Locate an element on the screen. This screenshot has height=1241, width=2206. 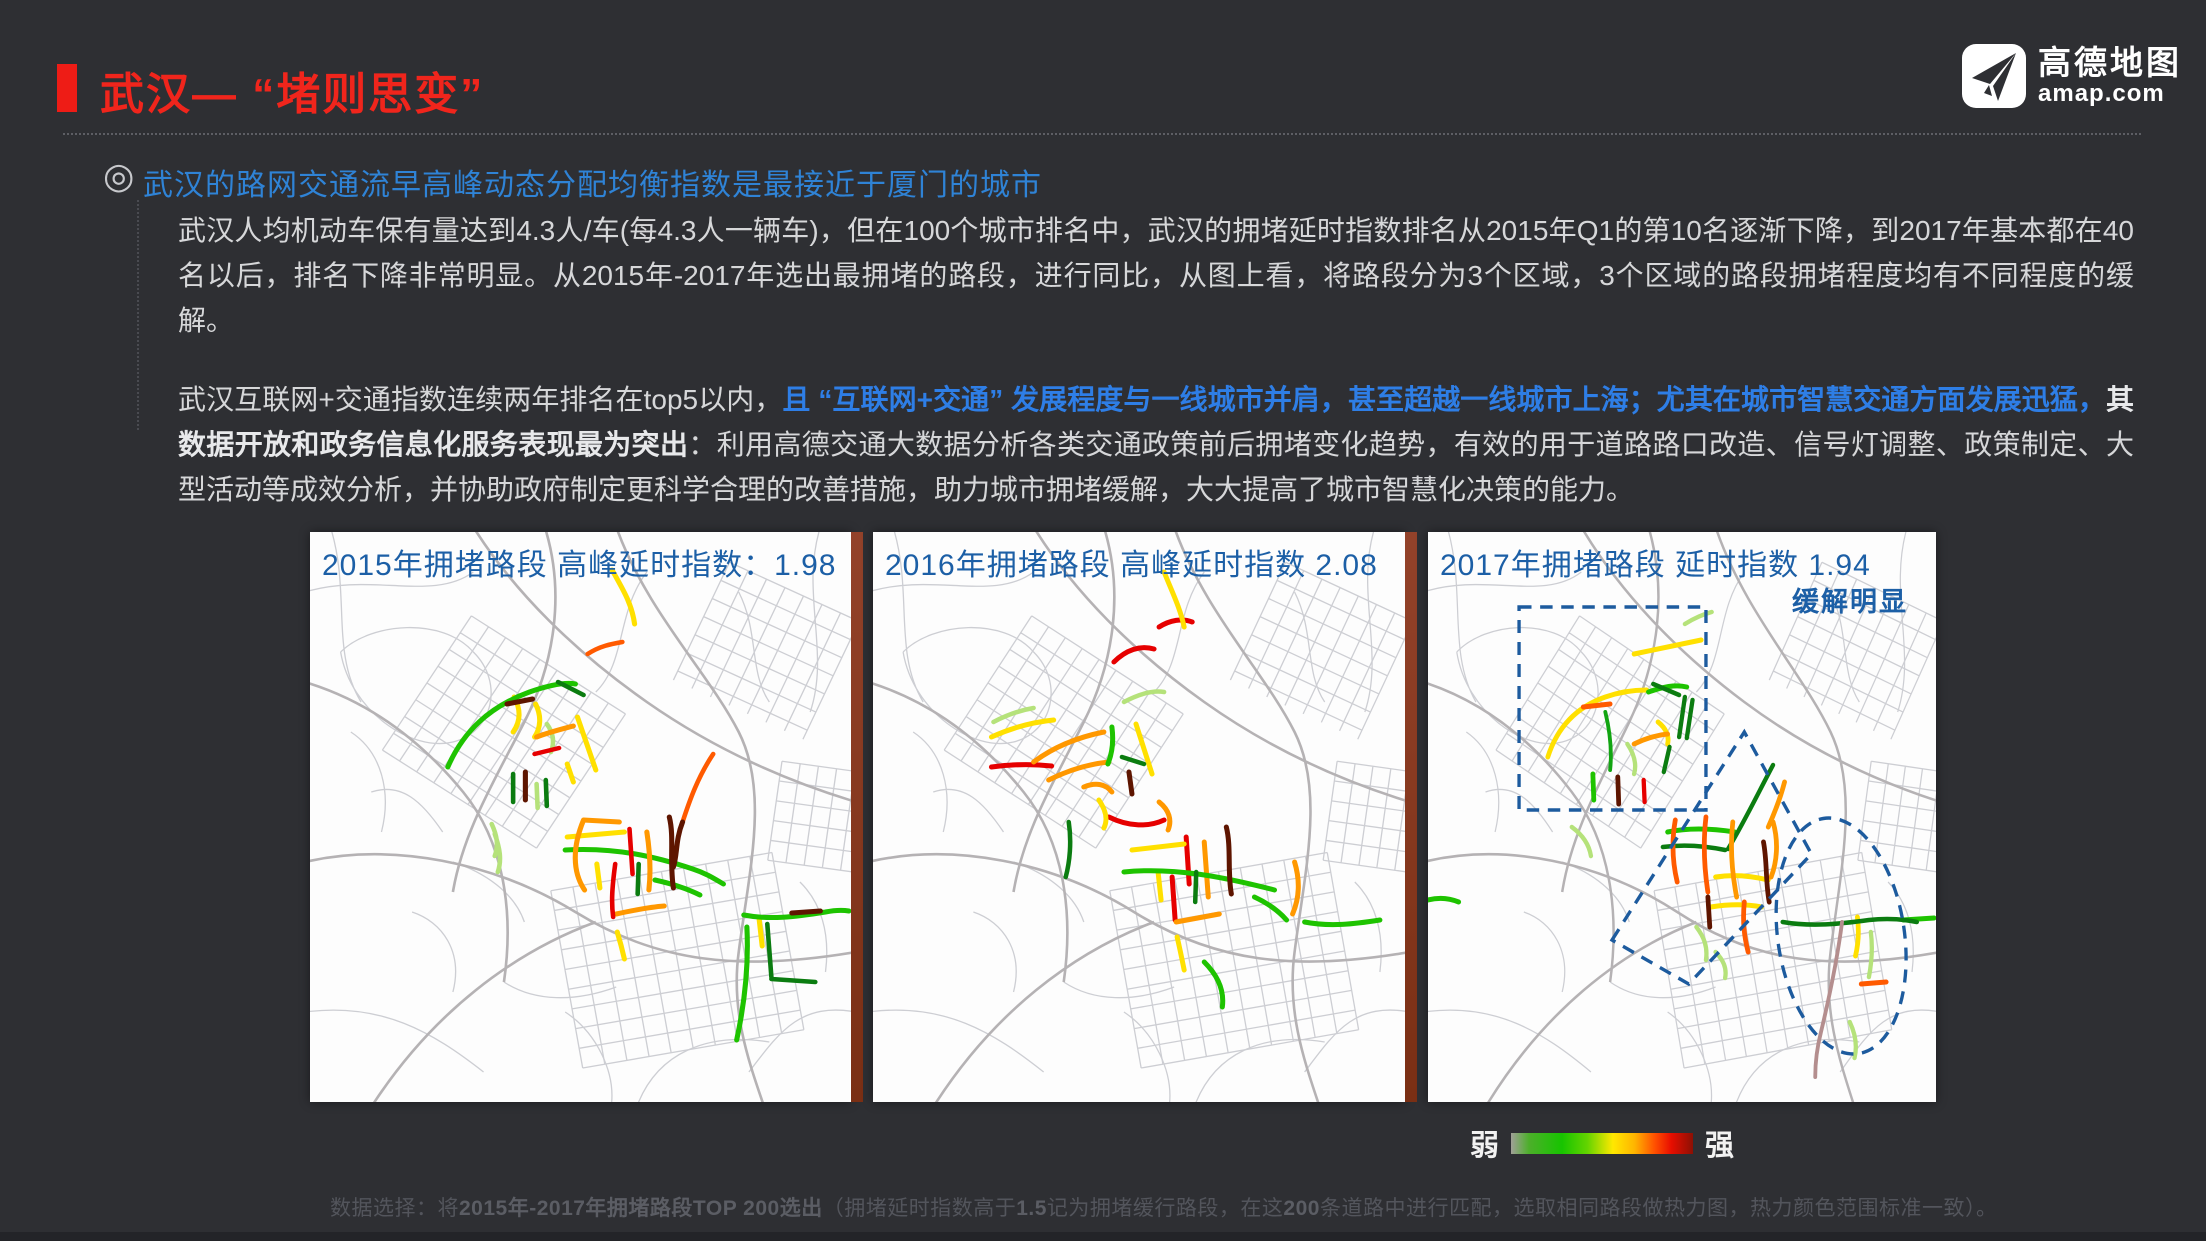
legend-strong-label: 强 is located at coordinates (1720, 1146).